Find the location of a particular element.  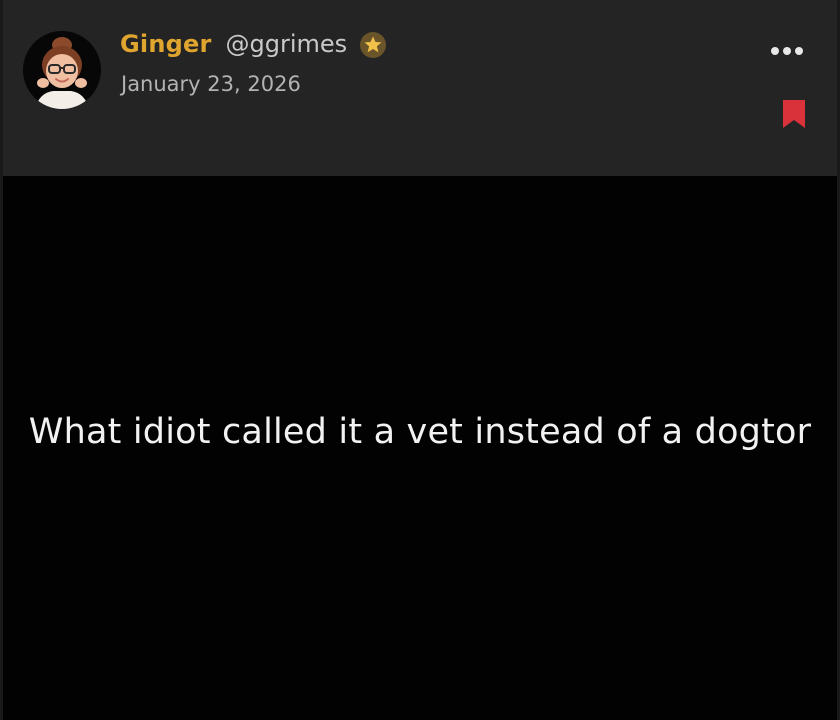

more-horizontal-icon is located at coordinates (787, 51).